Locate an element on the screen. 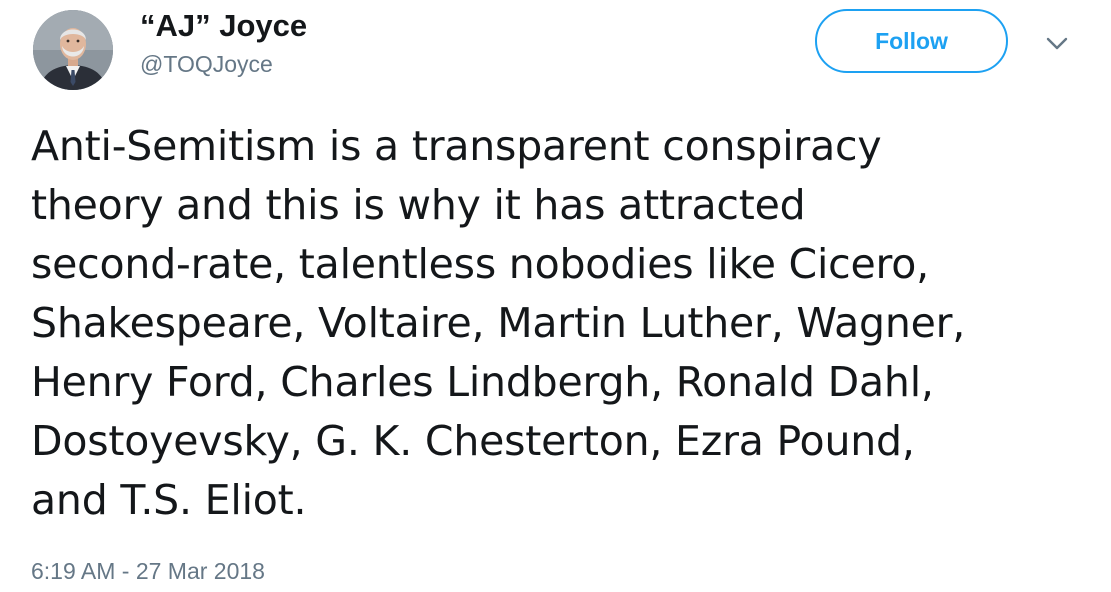  follow-button: Follow is located at coordinates (911, 41).